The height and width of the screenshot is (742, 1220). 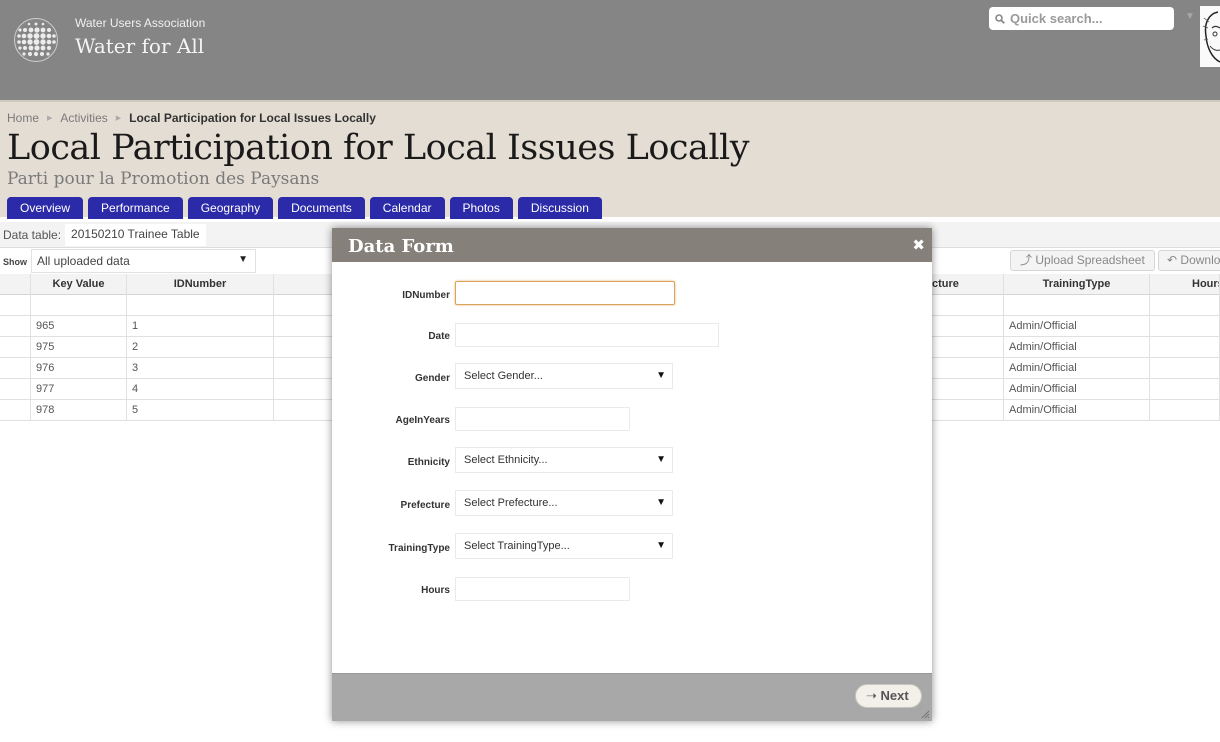 What do you see at coordinates (632, 697) in the screenshot?
I see `dialog-footer: ➝ Next` at bounding box center [632, 697].